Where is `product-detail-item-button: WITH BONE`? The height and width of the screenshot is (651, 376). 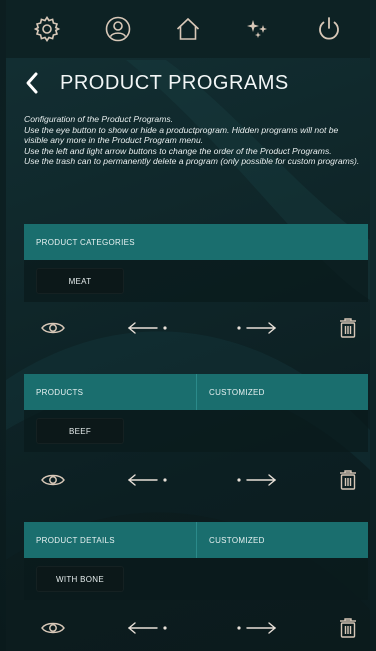
product-detail-item-button: WITH BONE is located at coordinates (80, 579).